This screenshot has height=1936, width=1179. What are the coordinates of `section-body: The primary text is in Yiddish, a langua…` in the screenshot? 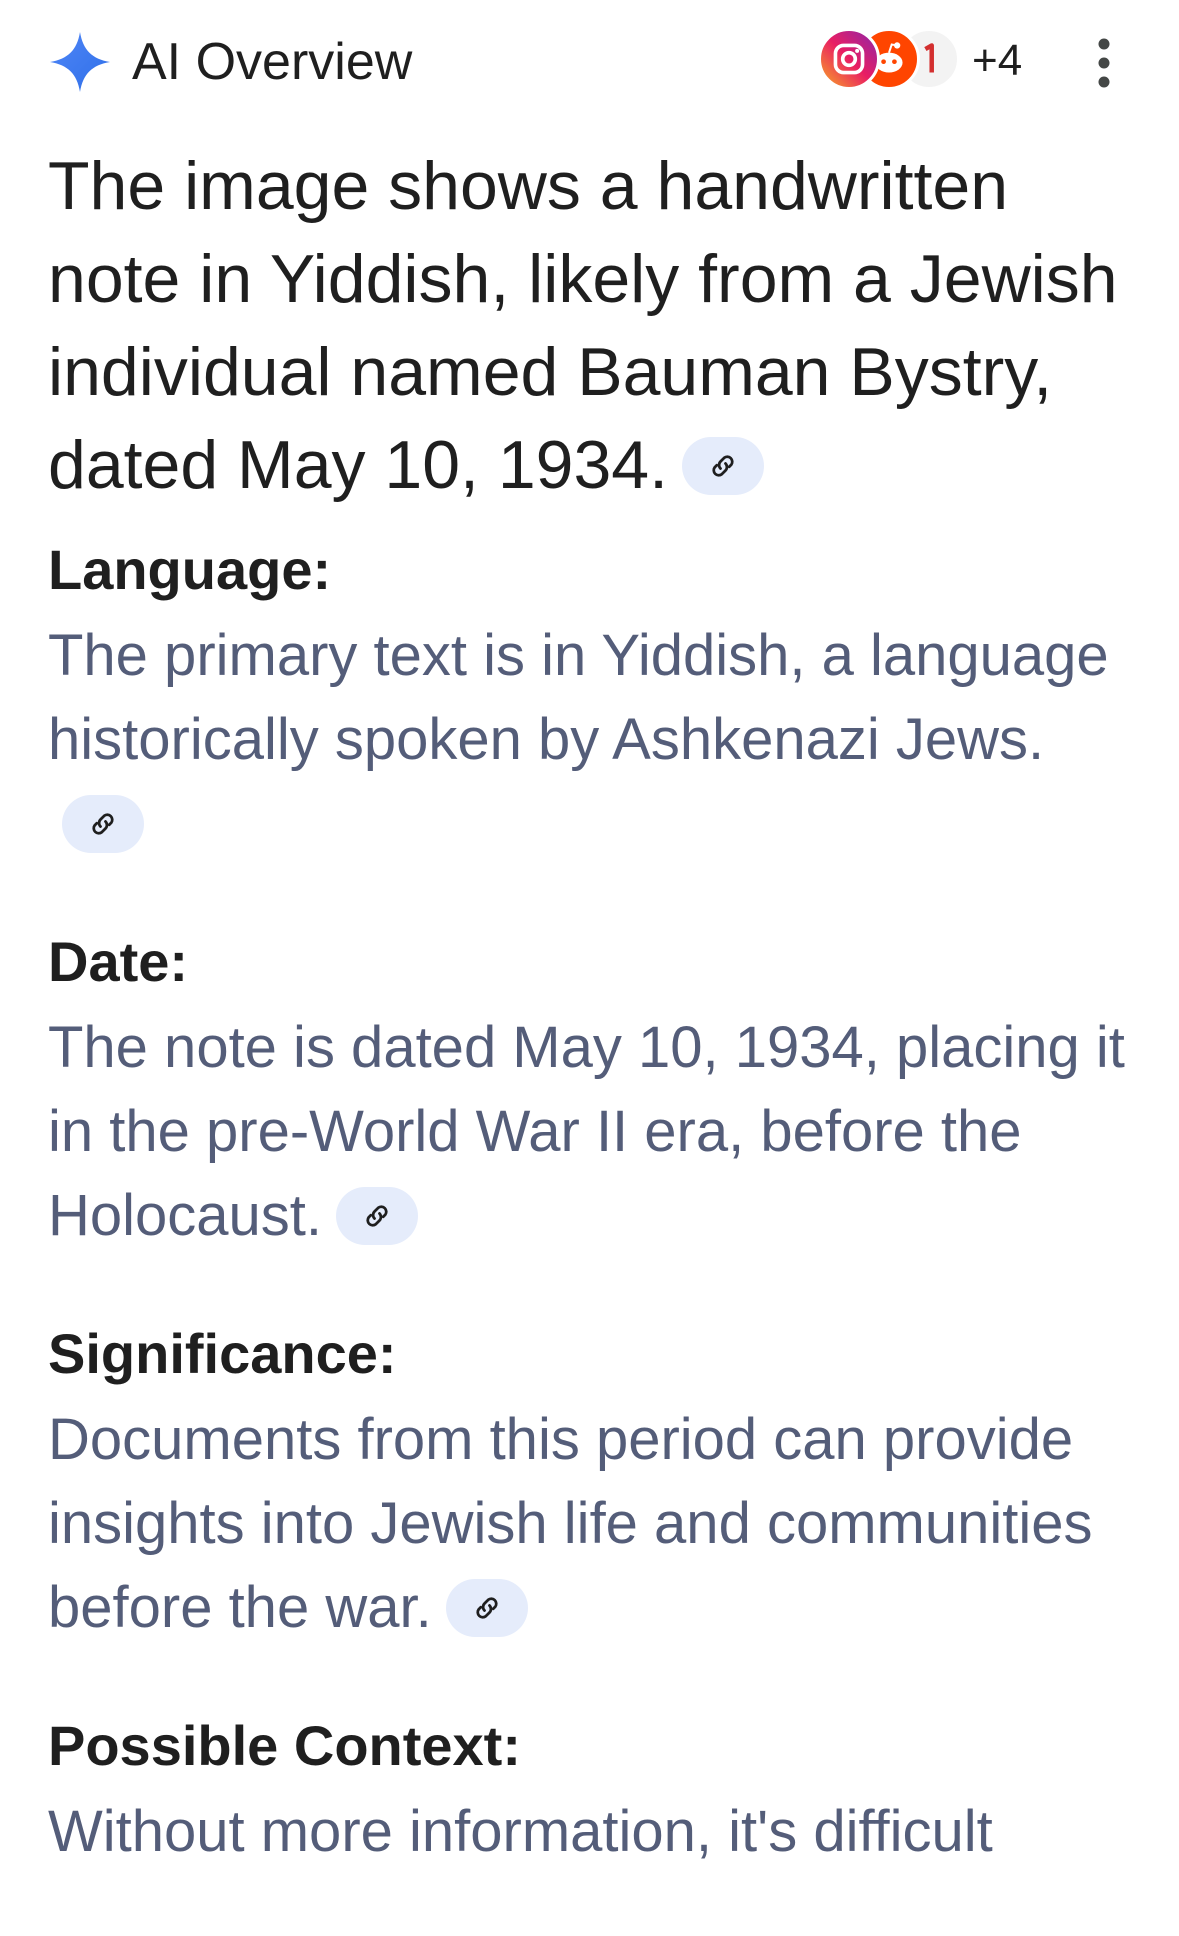 It's located at (593, 740).